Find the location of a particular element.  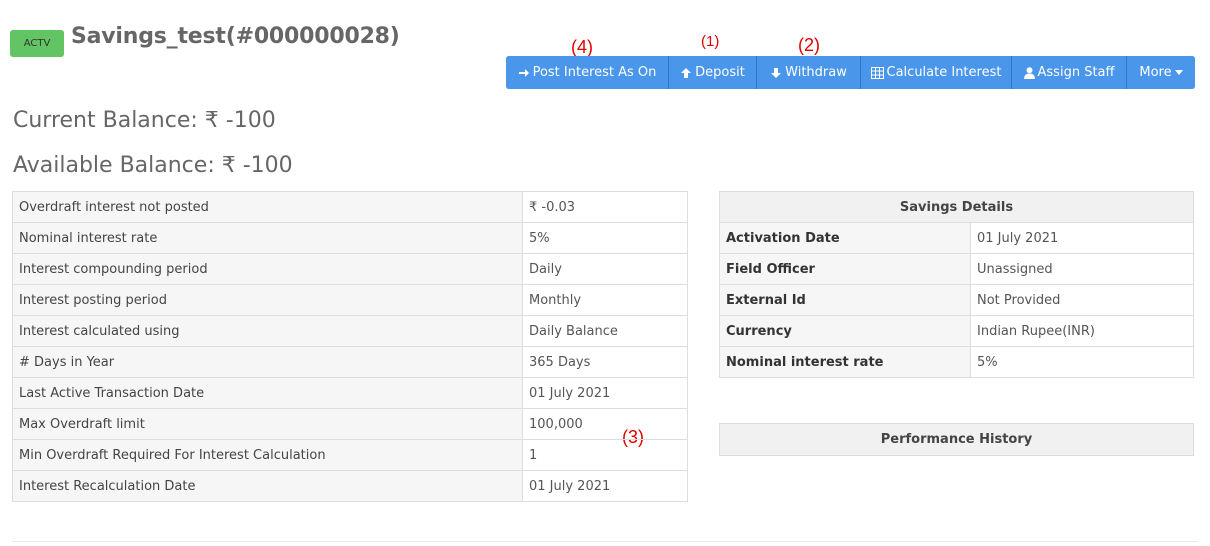

row-value: Not Provided is located at coordinates (1082, 300).